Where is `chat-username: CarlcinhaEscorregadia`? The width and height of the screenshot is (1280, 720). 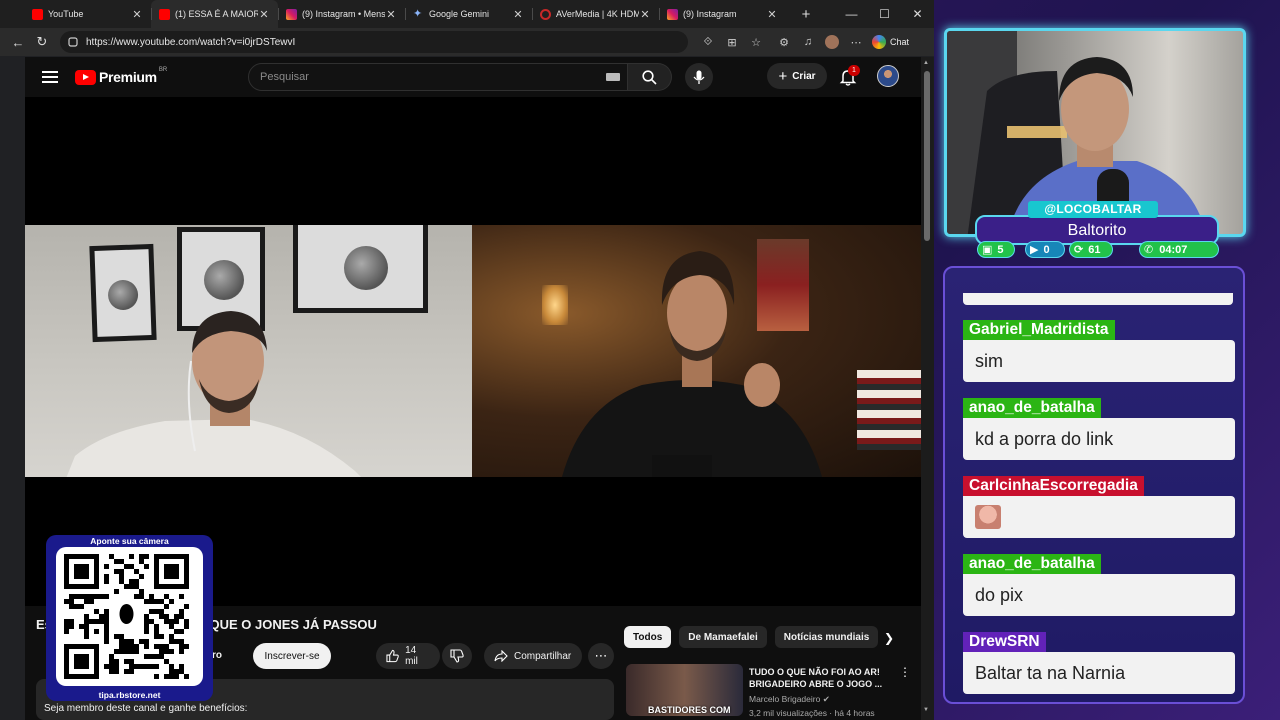 chat-username: CarlcinhaEscorregadia is located at coordinates (1053, 486).